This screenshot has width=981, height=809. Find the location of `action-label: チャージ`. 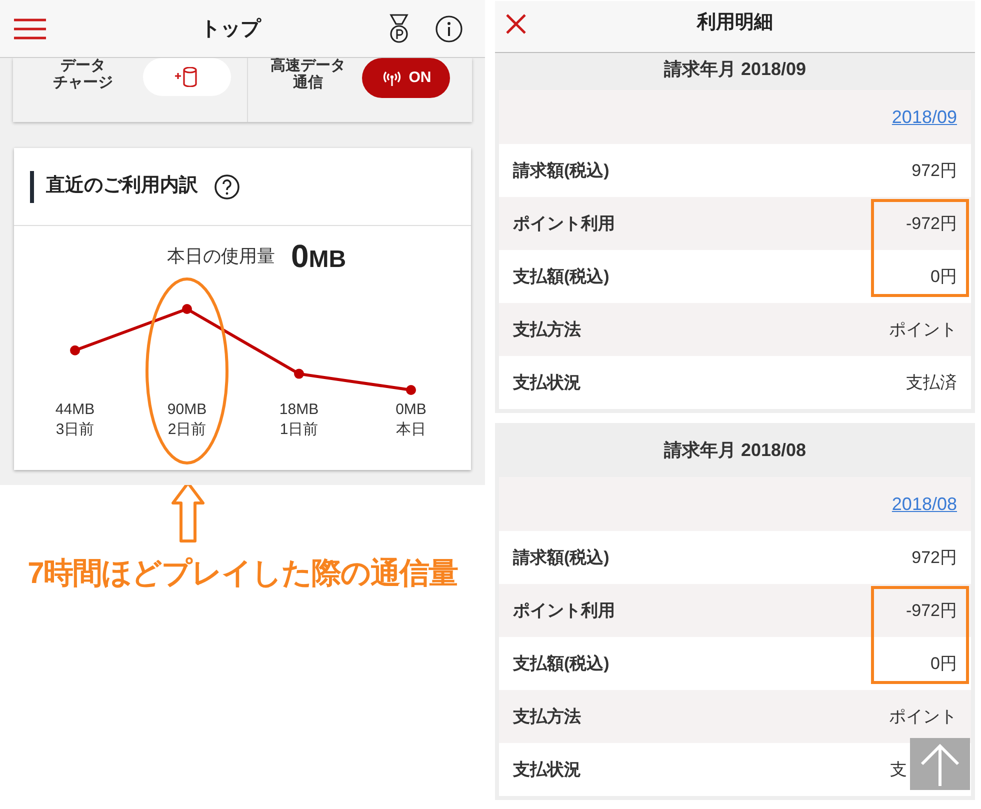

action-label: チャージ is located at coordinates (83, 82).